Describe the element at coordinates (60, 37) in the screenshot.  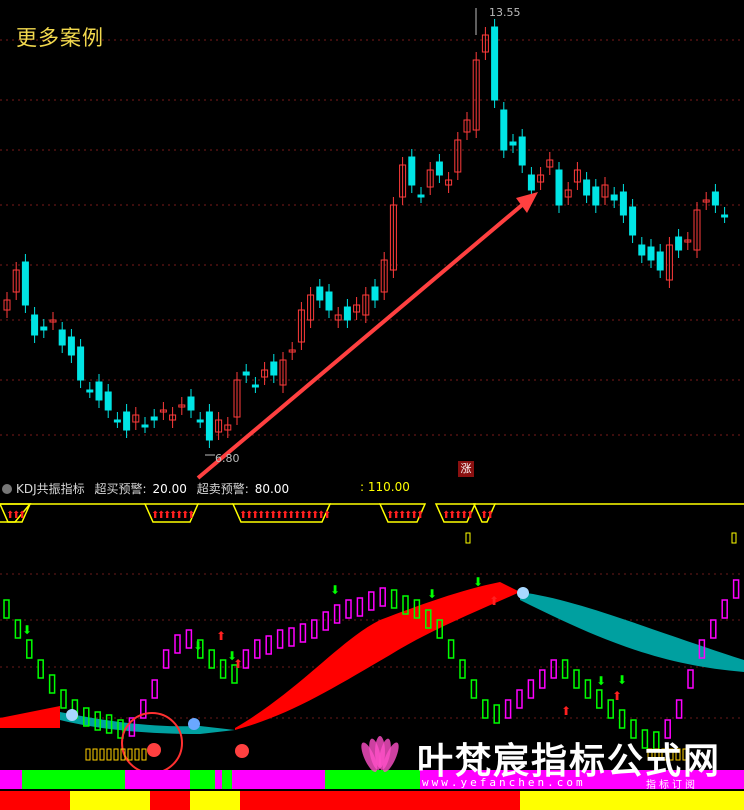
I see `more-cases-link: 更多案例` at that location.